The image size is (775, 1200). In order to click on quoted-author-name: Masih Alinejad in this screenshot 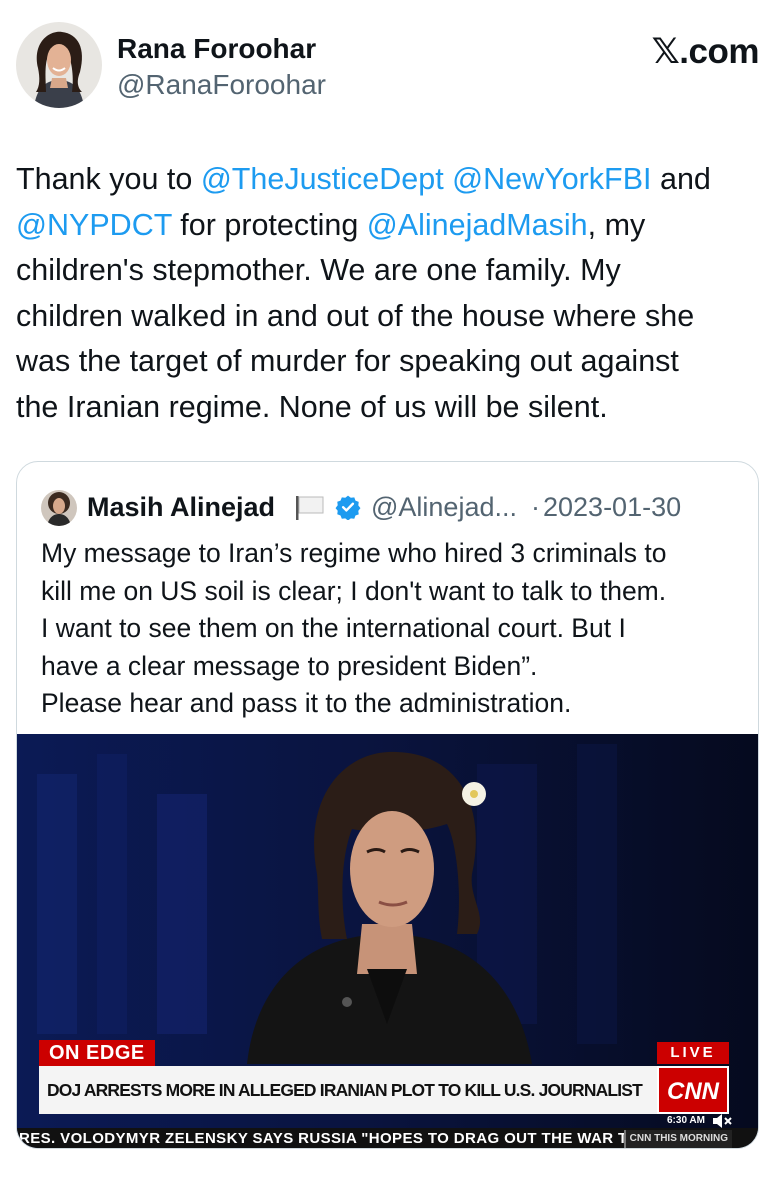, I will do `click(181, 507)`.